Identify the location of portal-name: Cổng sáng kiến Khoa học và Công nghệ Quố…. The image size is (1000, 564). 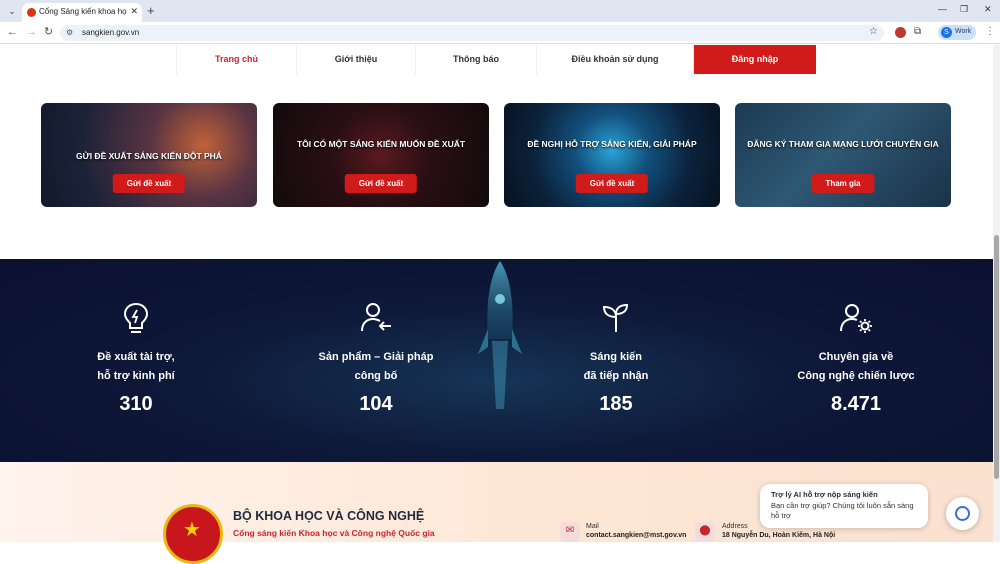
(334, 533).